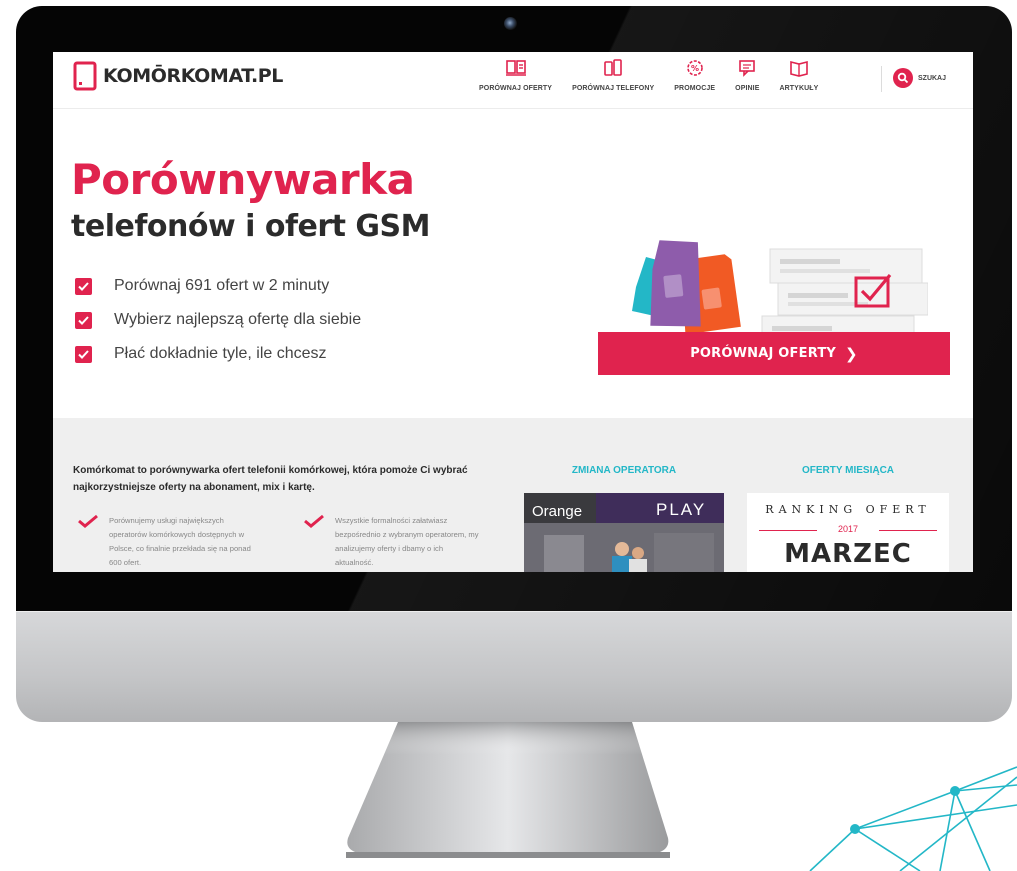 The width and height of the screenshot is (1017, 871). I want to click on benefit-text: Wybierz najlepszą ofertę dla siebie, so click(238, 319).